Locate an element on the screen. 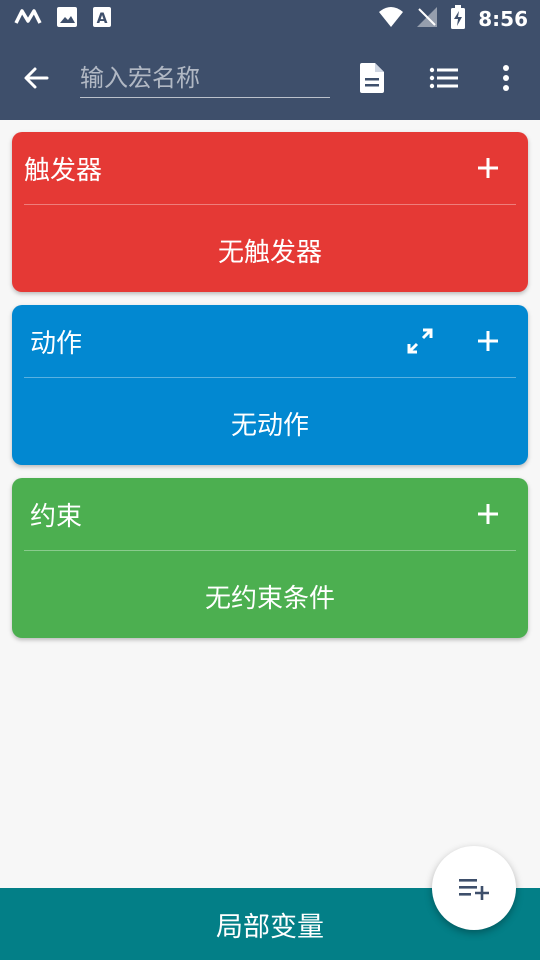  add-constraint-button is located at coordinates (488, 514).